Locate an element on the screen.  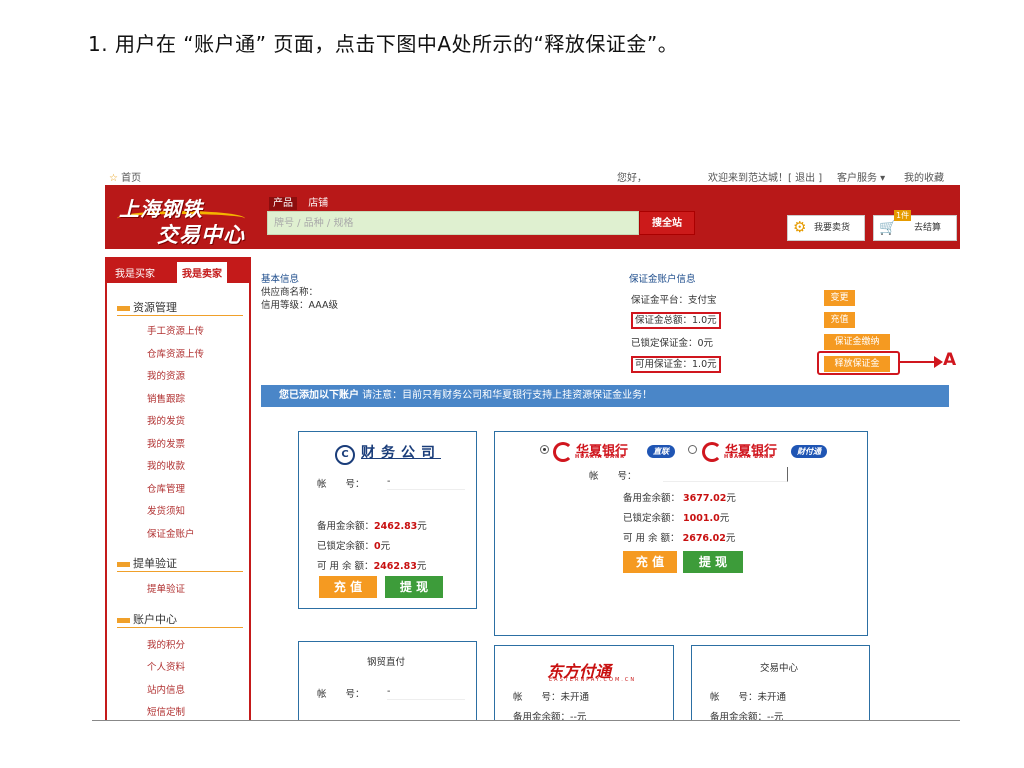
tenpay-pill: 财付通 is located at coordinates (809, 451).